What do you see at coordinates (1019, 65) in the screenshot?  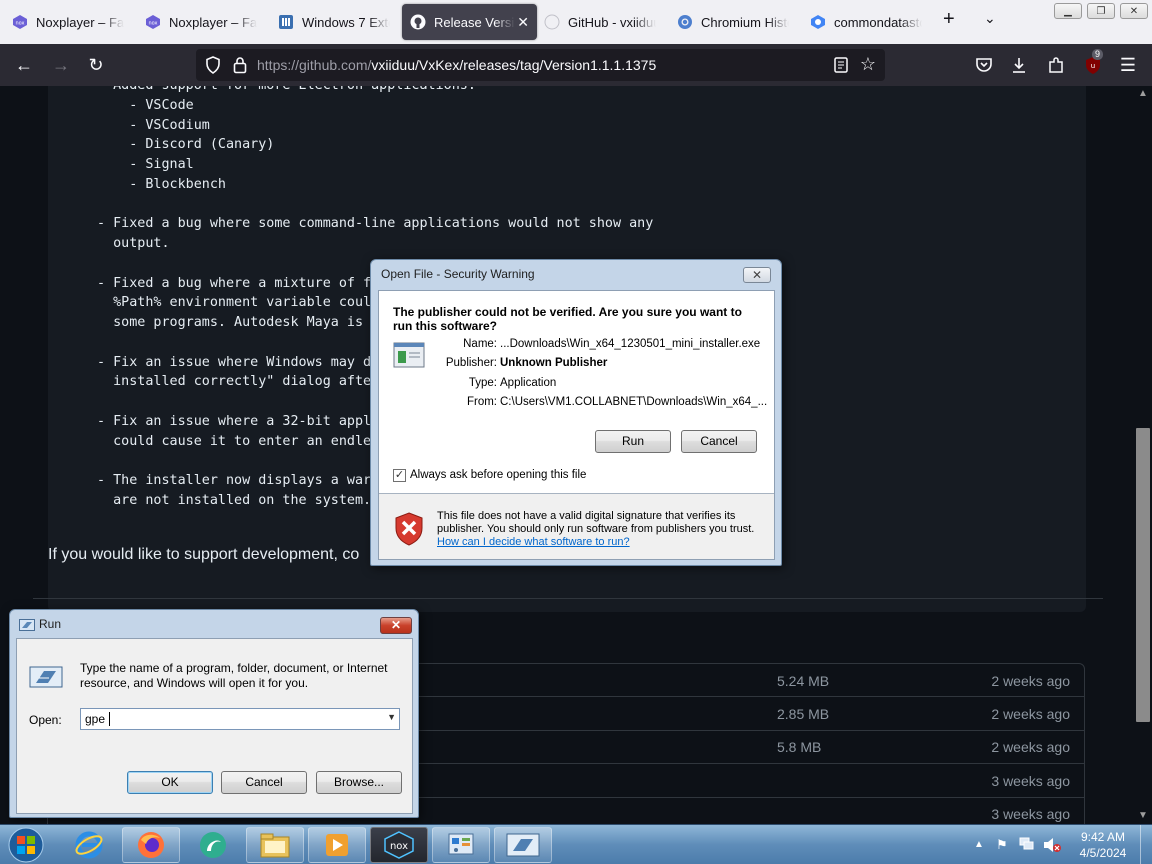 I see `downloads-icon` at bounding box center [1019, 65].